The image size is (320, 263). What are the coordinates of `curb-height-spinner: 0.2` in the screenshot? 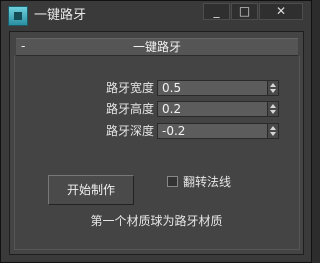 It's located at (218, 109).